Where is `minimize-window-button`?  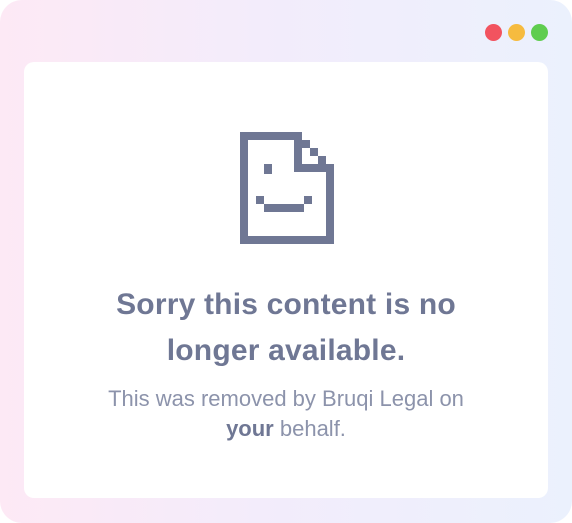 minimize-window-button is located at coordinates (516, 32).